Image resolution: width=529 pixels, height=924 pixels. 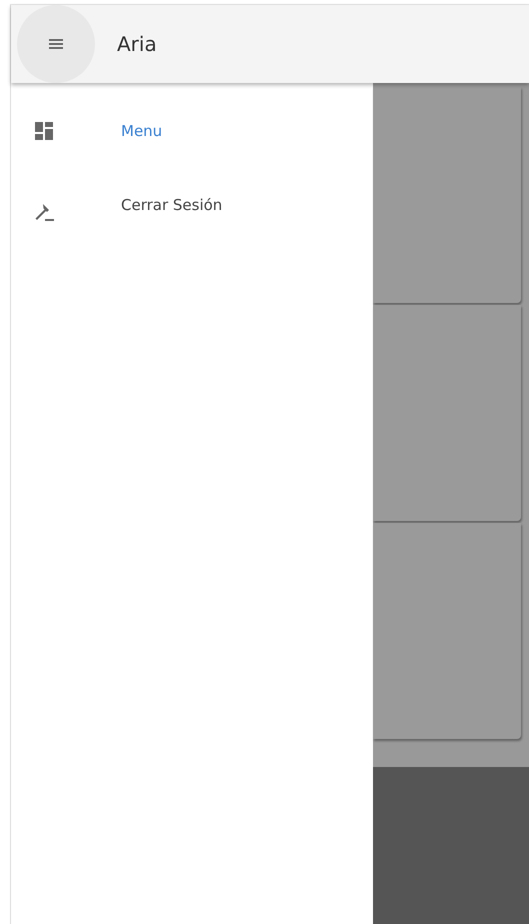 I want to click on gavel-icon, so click(x=45, y=213).